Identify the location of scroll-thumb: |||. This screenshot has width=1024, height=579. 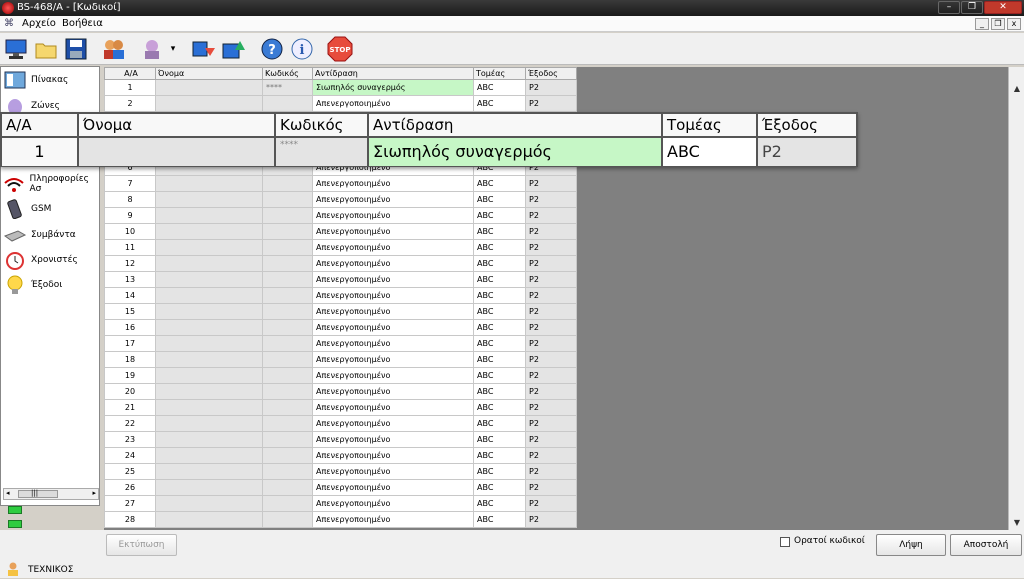
(38, 493).